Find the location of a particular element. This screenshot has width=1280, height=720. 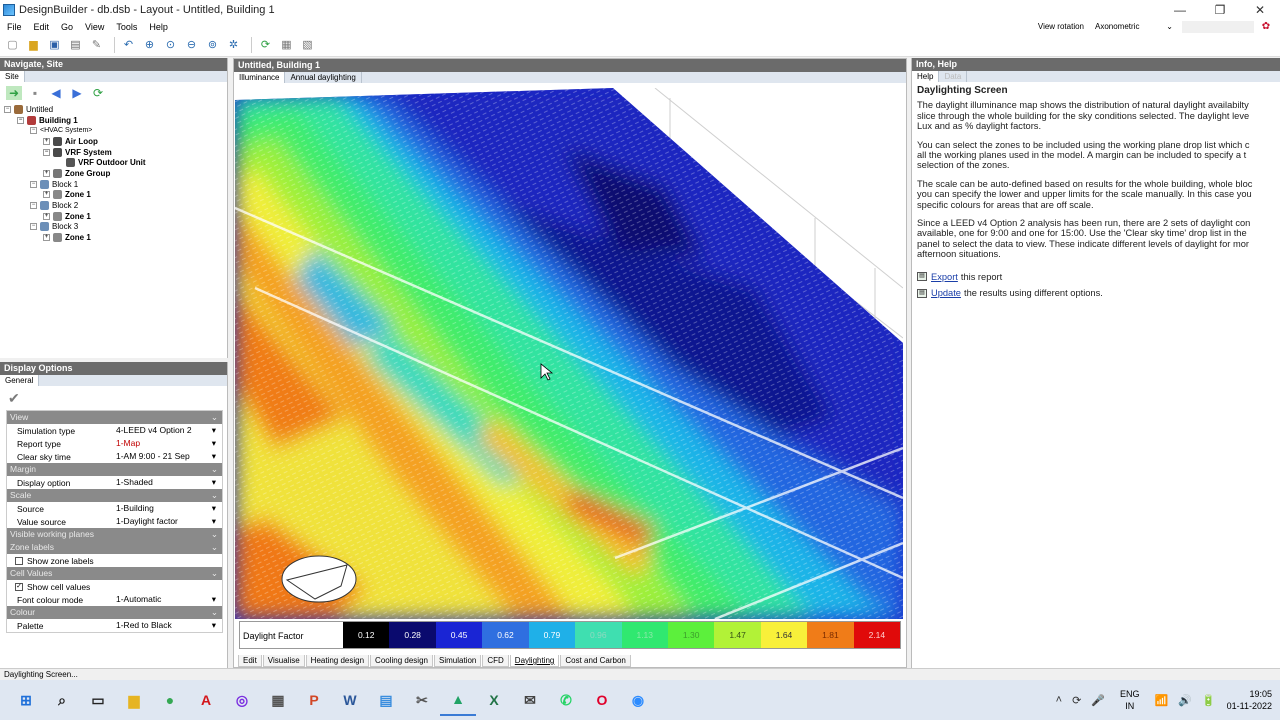

tree-node: − <HVAC System> is located at coordinates (115, 130).